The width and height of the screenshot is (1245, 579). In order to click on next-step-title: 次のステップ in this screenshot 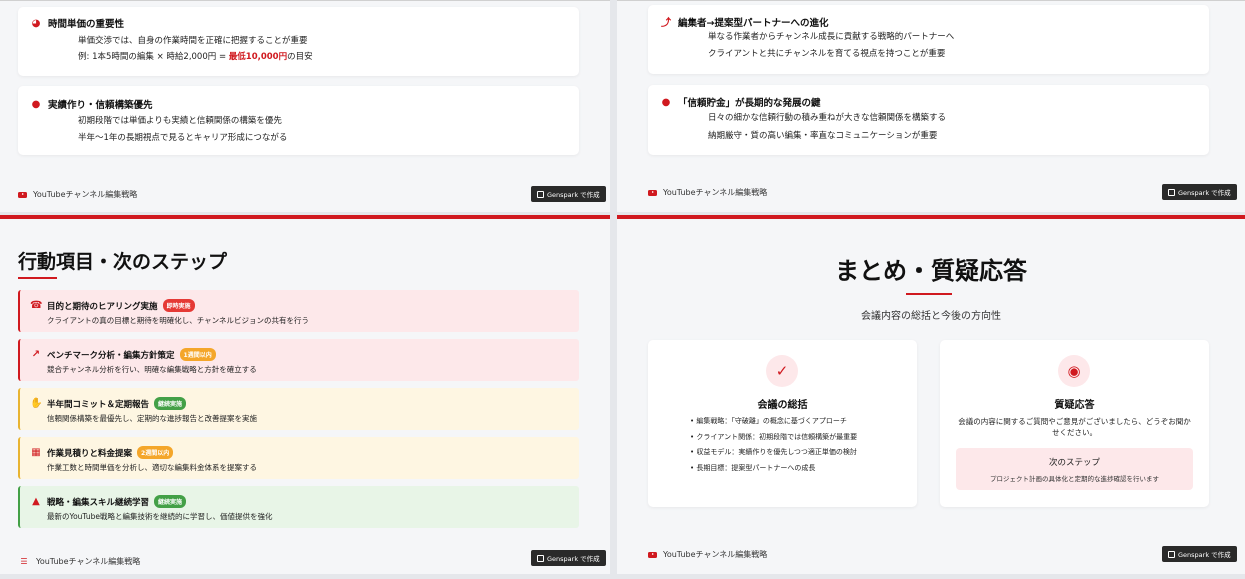, I will do `click(1074, 463)`.